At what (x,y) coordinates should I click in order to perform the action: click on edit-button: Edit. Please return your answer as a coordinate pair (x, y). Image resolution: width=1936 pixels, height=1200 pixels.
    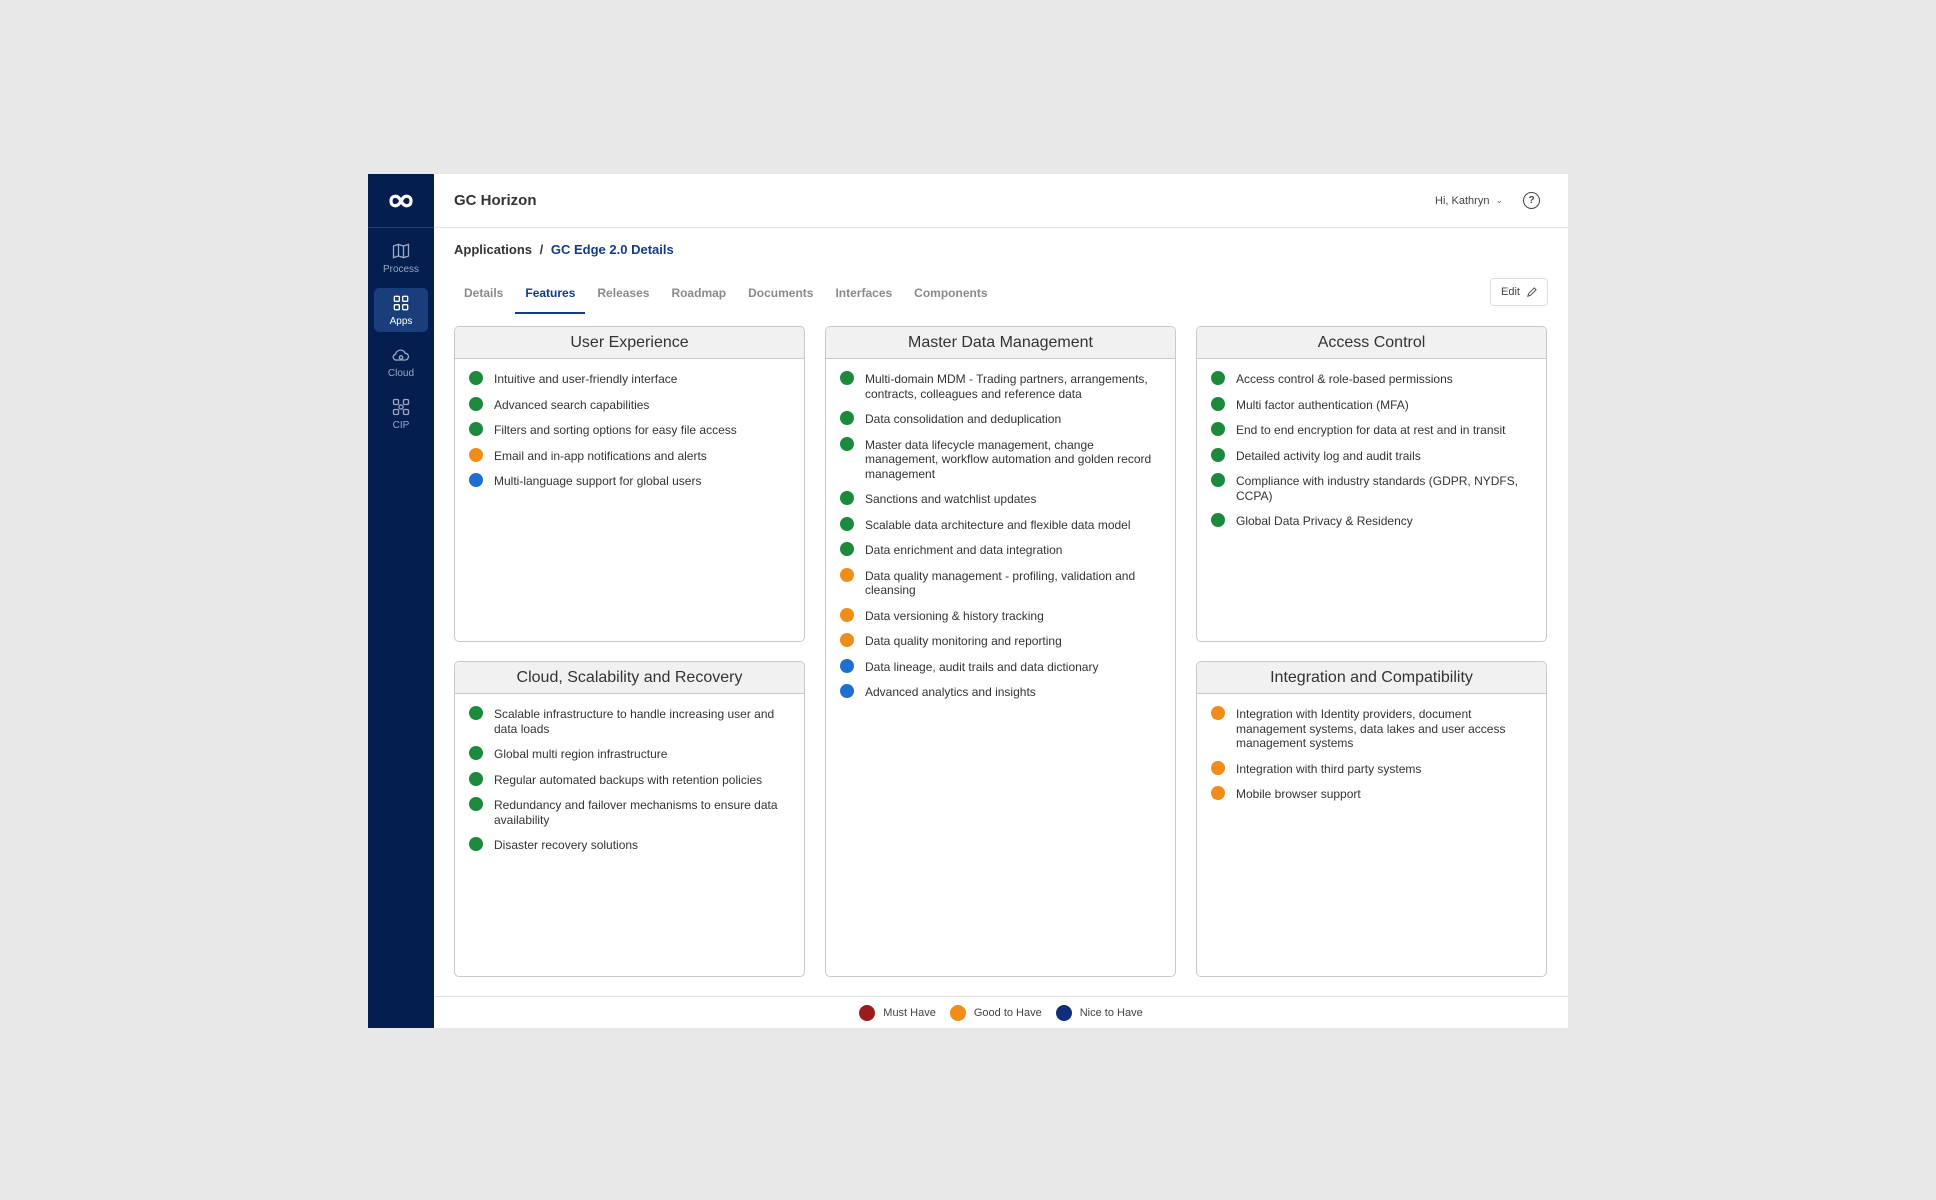
    Looking at the image, I should click on (1519, 292).